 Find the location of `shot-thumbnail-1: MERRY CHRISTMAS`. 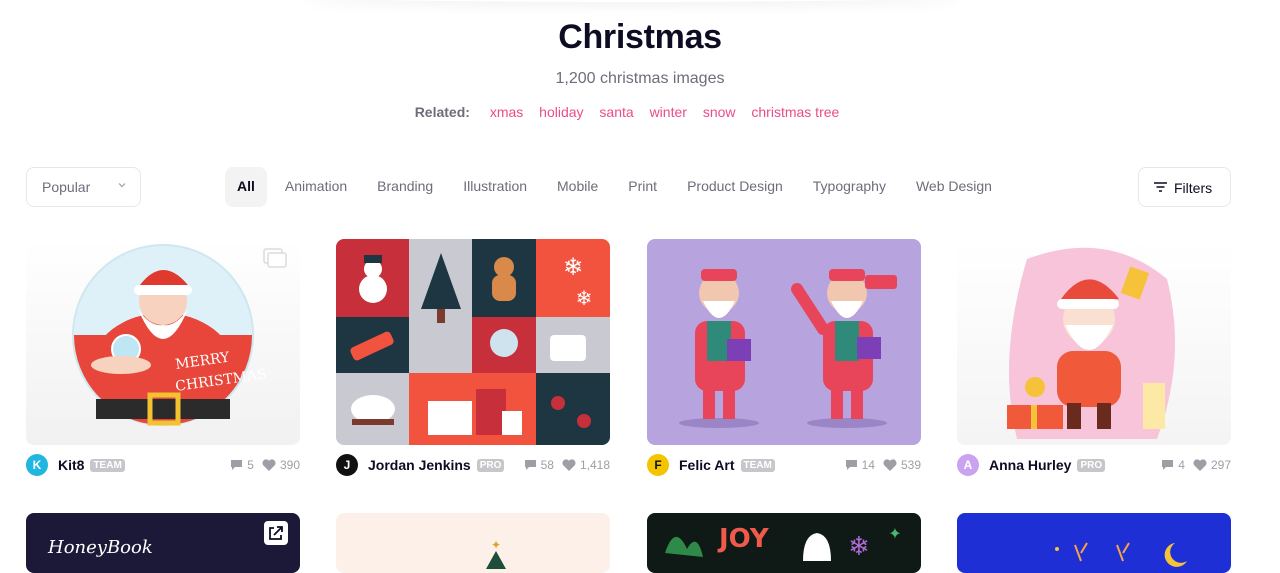

shot-thumbnail-1: MERRY CHRISTMAS is located at coordinates (163, 342).